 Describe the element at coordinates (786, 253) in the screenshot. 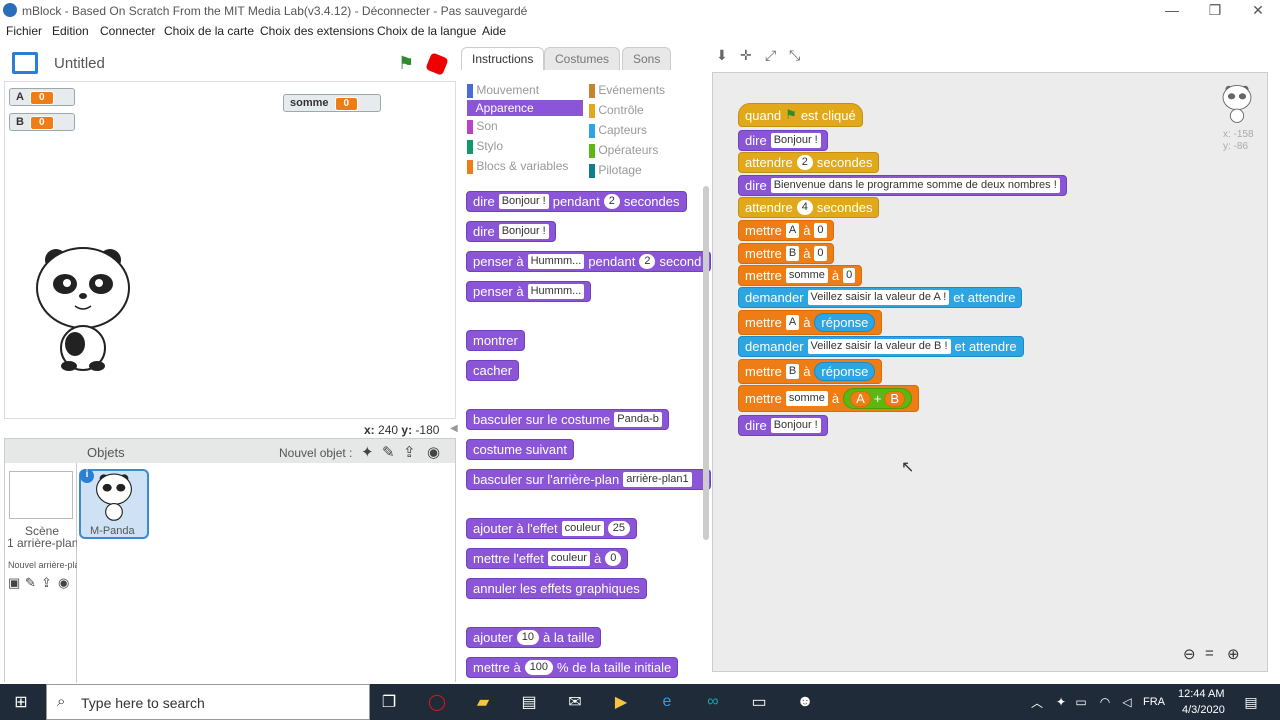

I see `block-set-variable: mettre Bà 0` at that location.